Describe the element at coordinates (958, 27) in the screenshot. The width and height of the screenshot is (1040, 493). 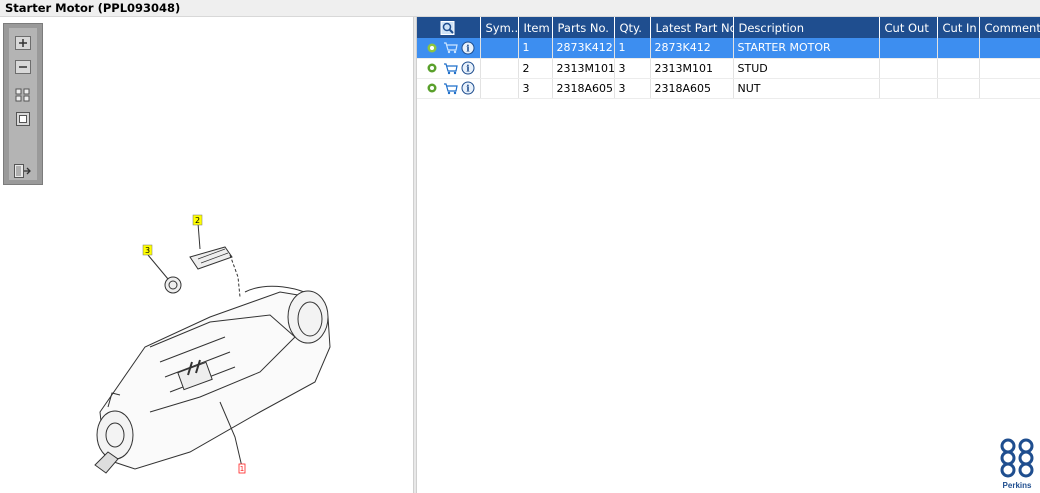
I see `column-header-cut-in: Cut In` at that location.